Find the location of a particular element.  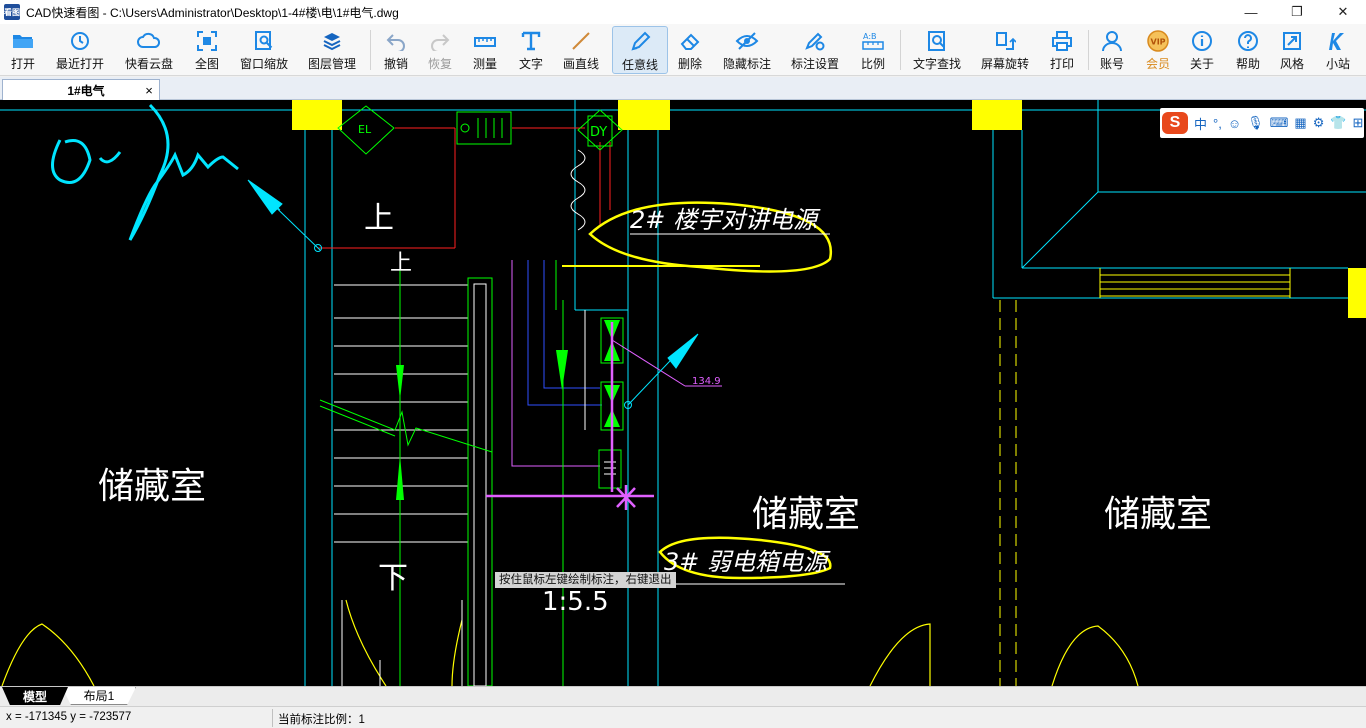

fit-all-icon is located at coordinates (207, 41).